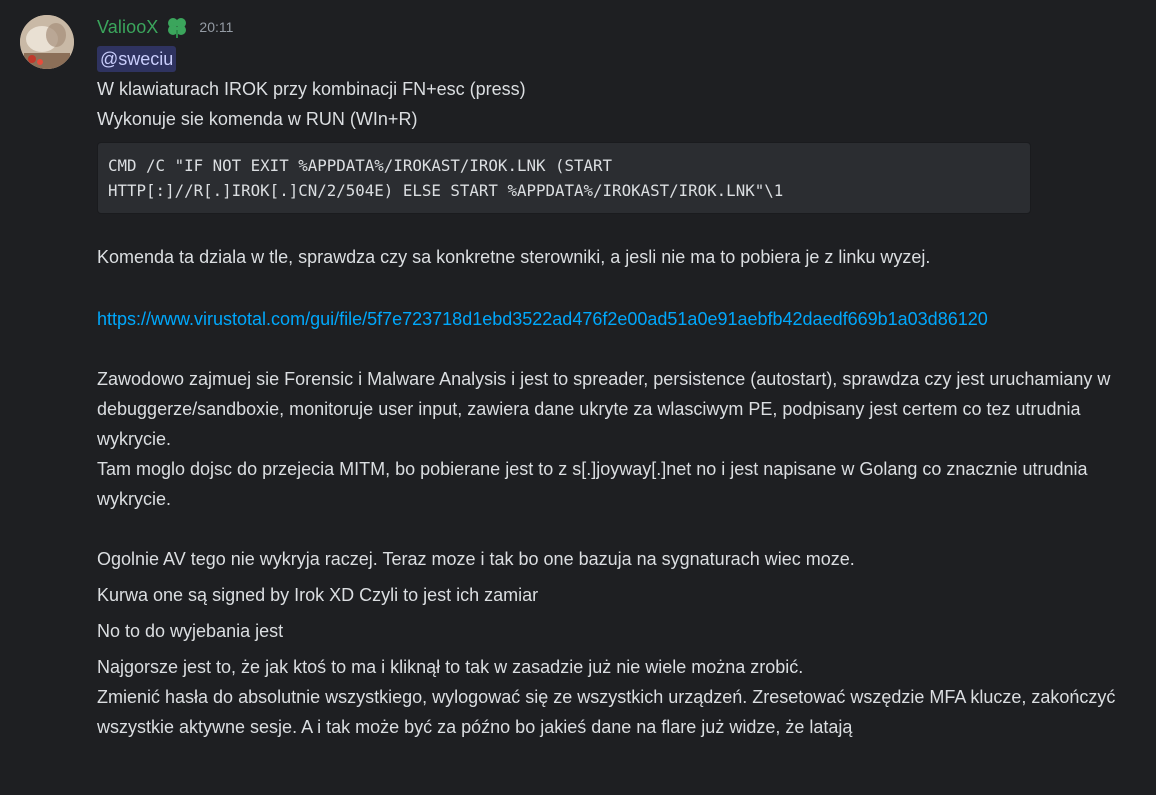 This screenshot has width=1156, height=795. What do you see at coordinates (177, 27) in the screenshot?
I see `clover-icon` at bounding box center [177, 27].